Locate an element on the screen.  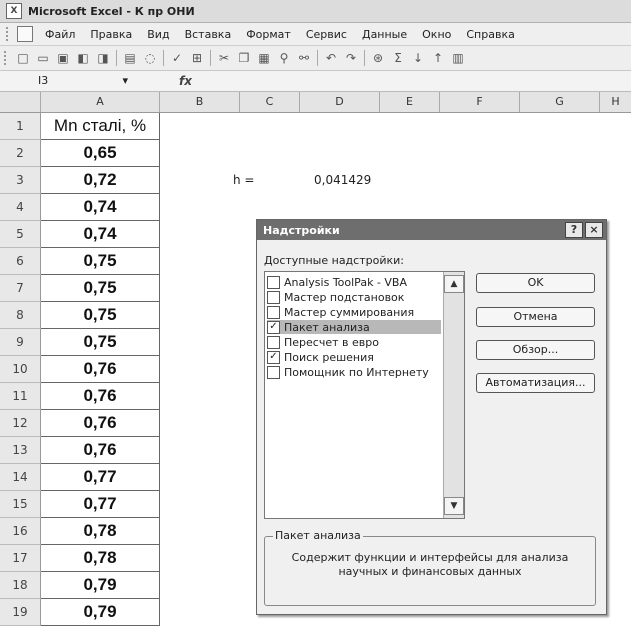
undo-icon: ↶ is located at coordinates (331, 58).